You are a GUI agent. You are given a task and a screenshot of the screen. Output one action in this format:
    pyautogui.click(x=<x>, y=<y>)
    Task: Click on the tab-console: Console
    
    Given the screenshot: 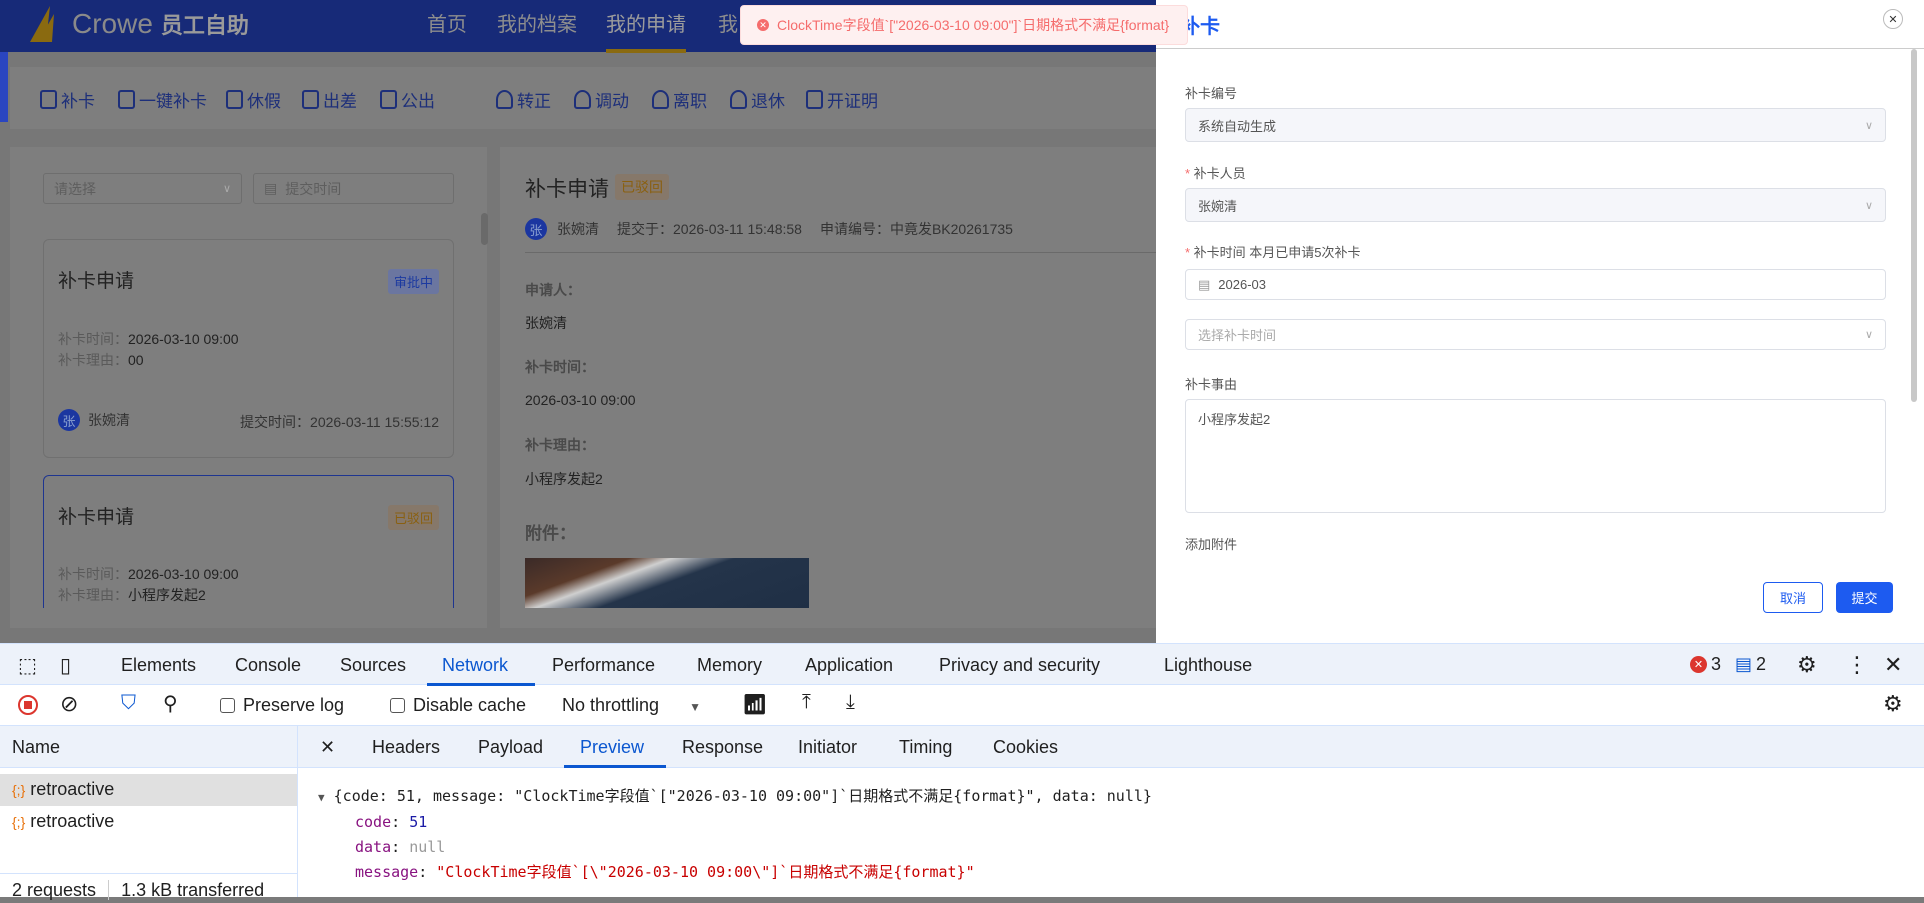 What is the action you would take?
    pyautogui.click(x=268, y=665)
    